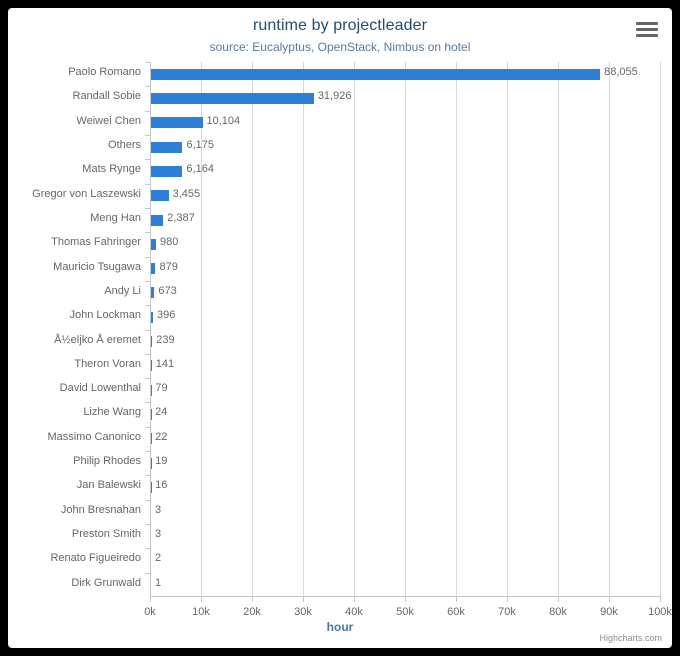 The height and width of the screenshot is (656, 680). What do you see at coordinates (108, 120) in the screenshot?
I see `category-label: Weiwei Chen` at bounding box center [108, 120].